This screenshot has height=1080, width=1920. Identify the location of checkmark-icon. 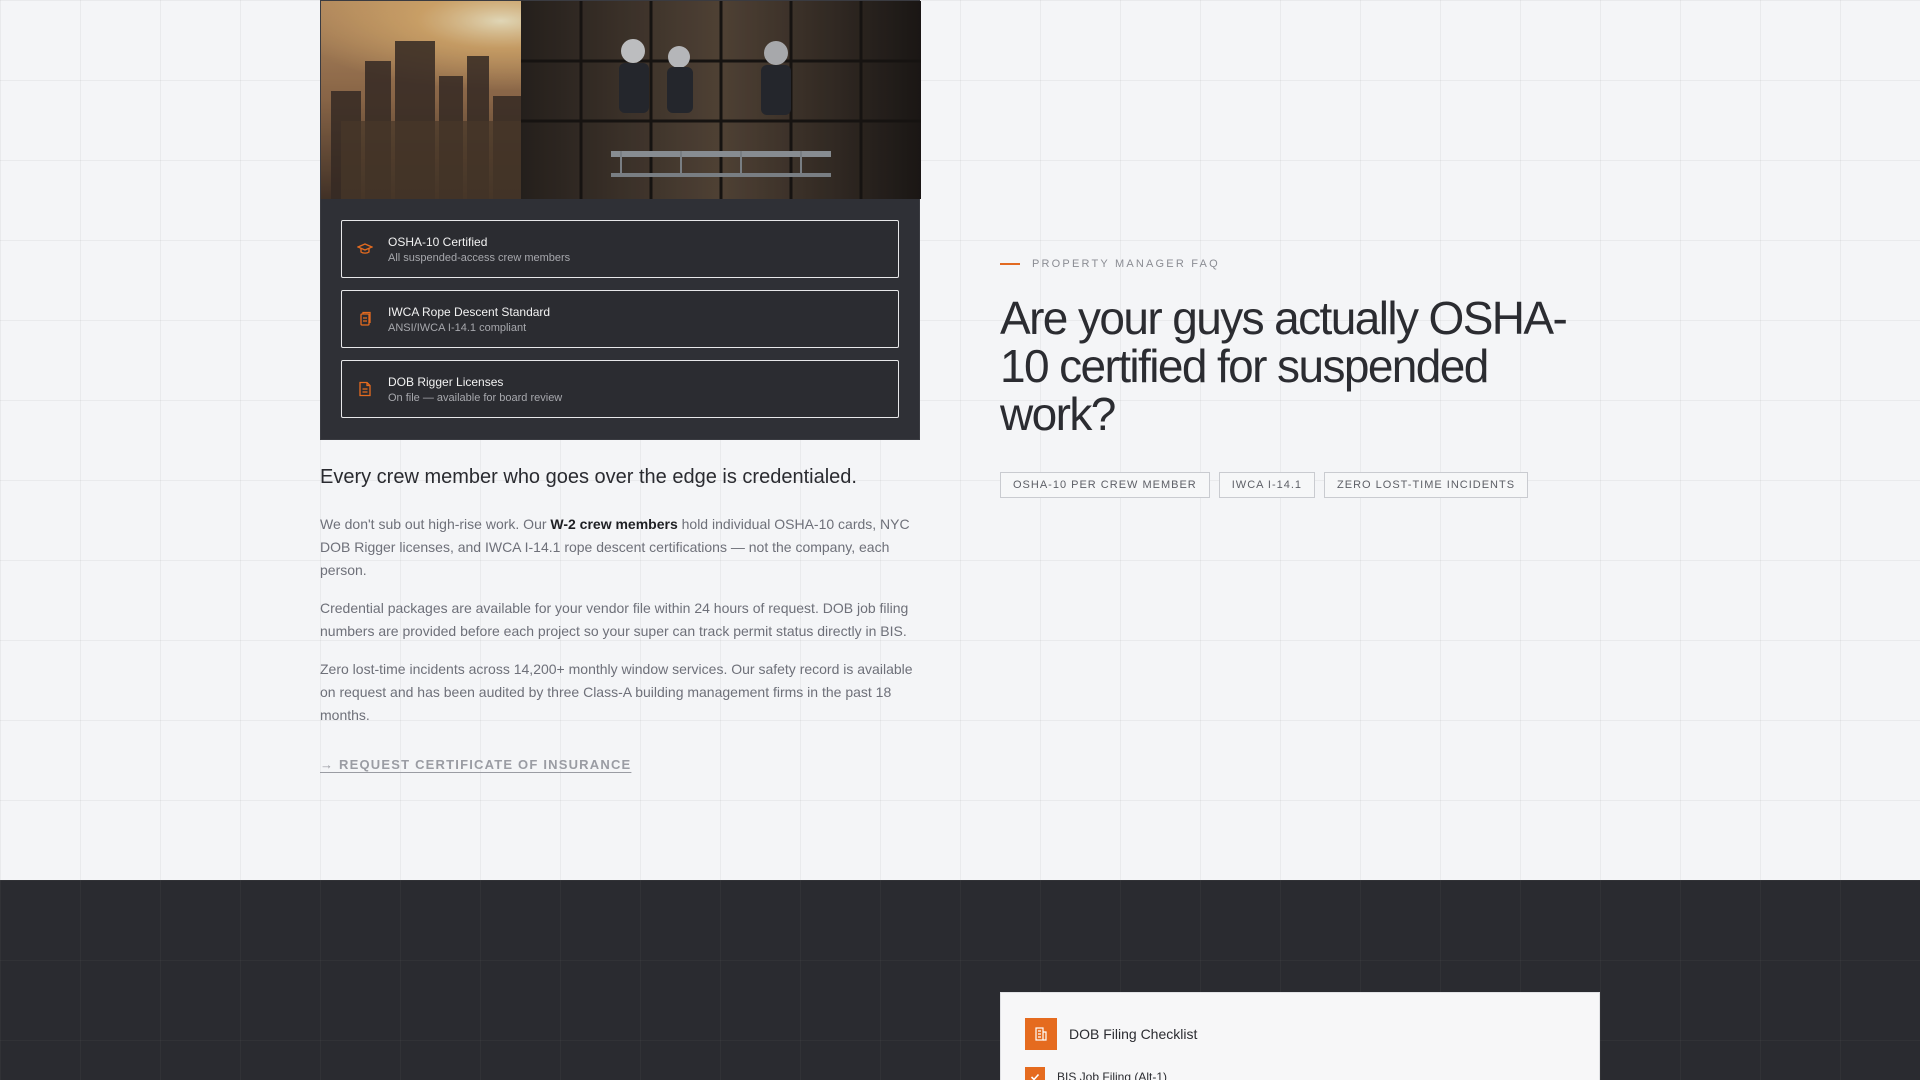
(1035, 1073).